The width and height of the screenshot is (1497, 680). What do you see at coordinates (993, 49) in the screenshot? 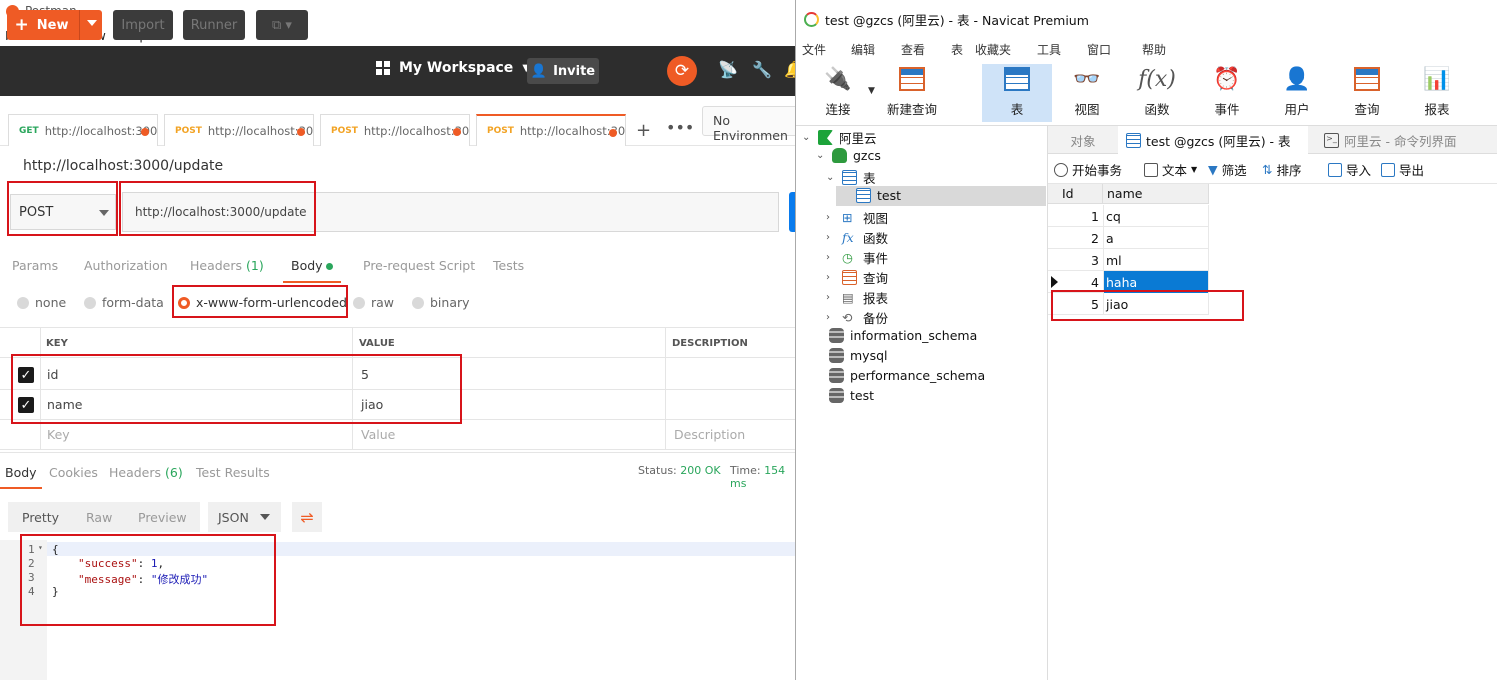
I see `menu-favorites: 收藏夹` at bounding box center [993, 49].